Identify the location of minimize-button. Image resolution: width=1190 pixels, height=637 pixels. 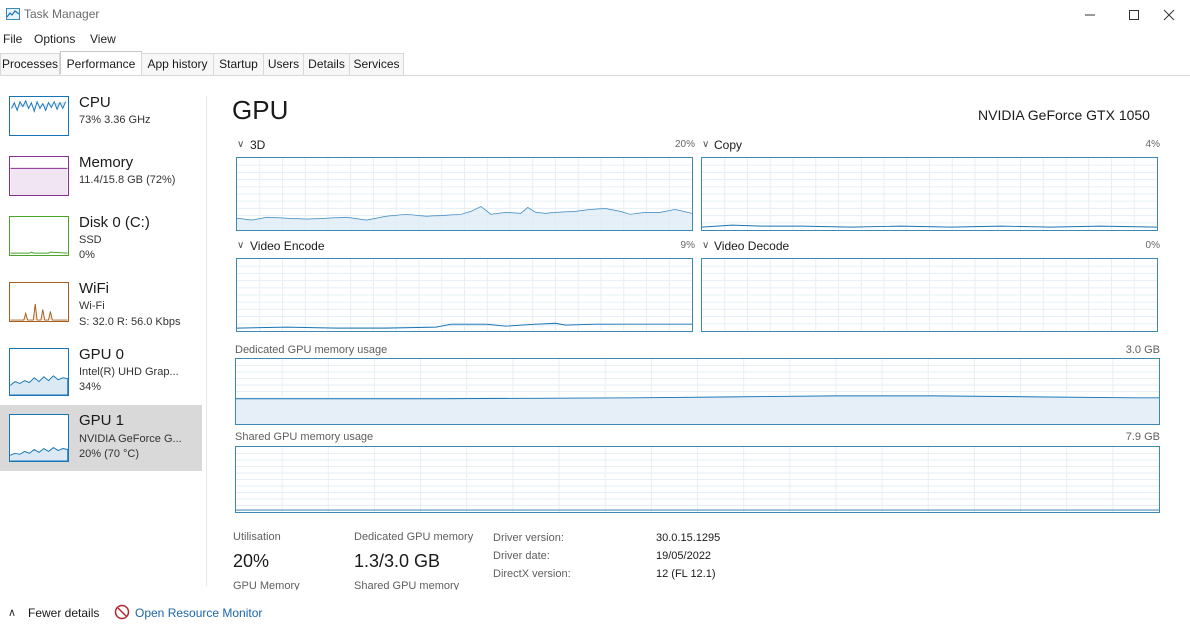
(1090, 15).